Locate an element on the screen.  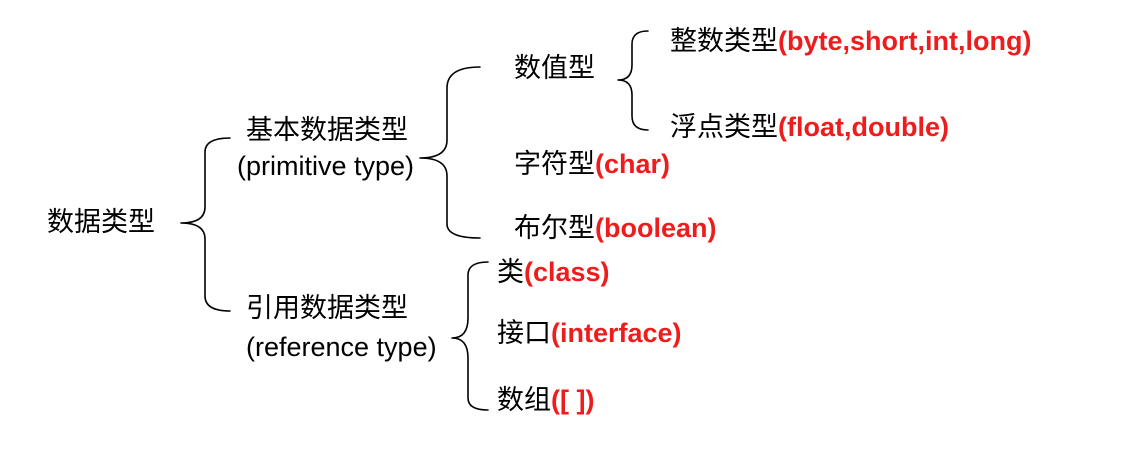
class-type-row: 类(class) is located at coordinates (553, 272).